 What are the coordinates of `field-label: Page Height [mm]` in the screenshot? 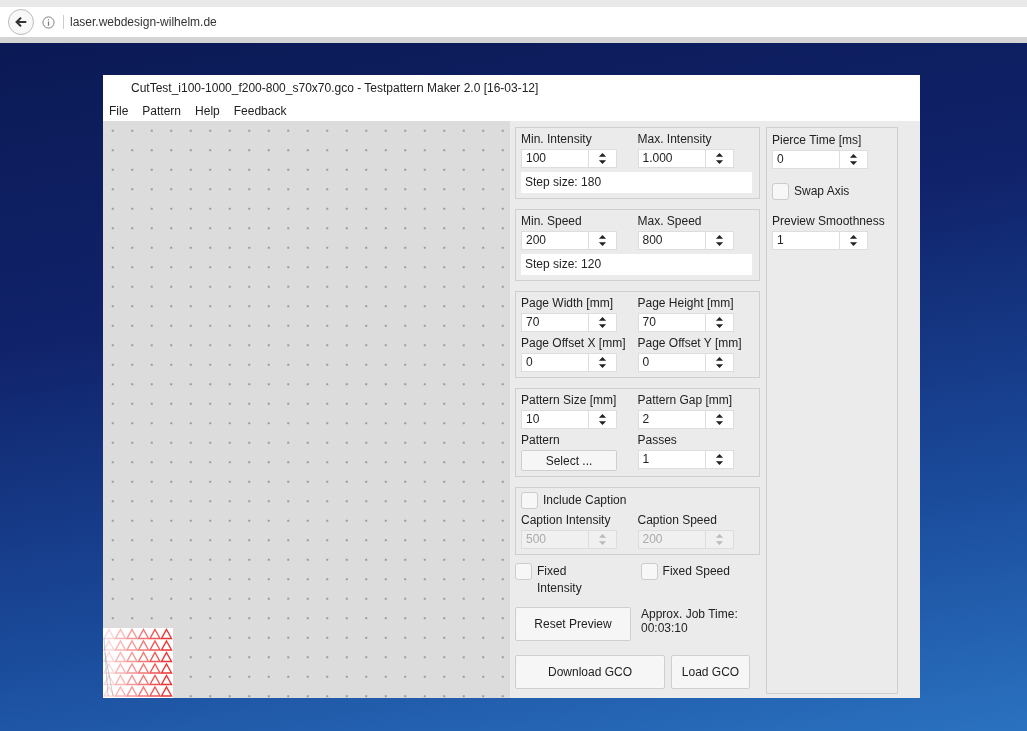 It's located at (686, 303).